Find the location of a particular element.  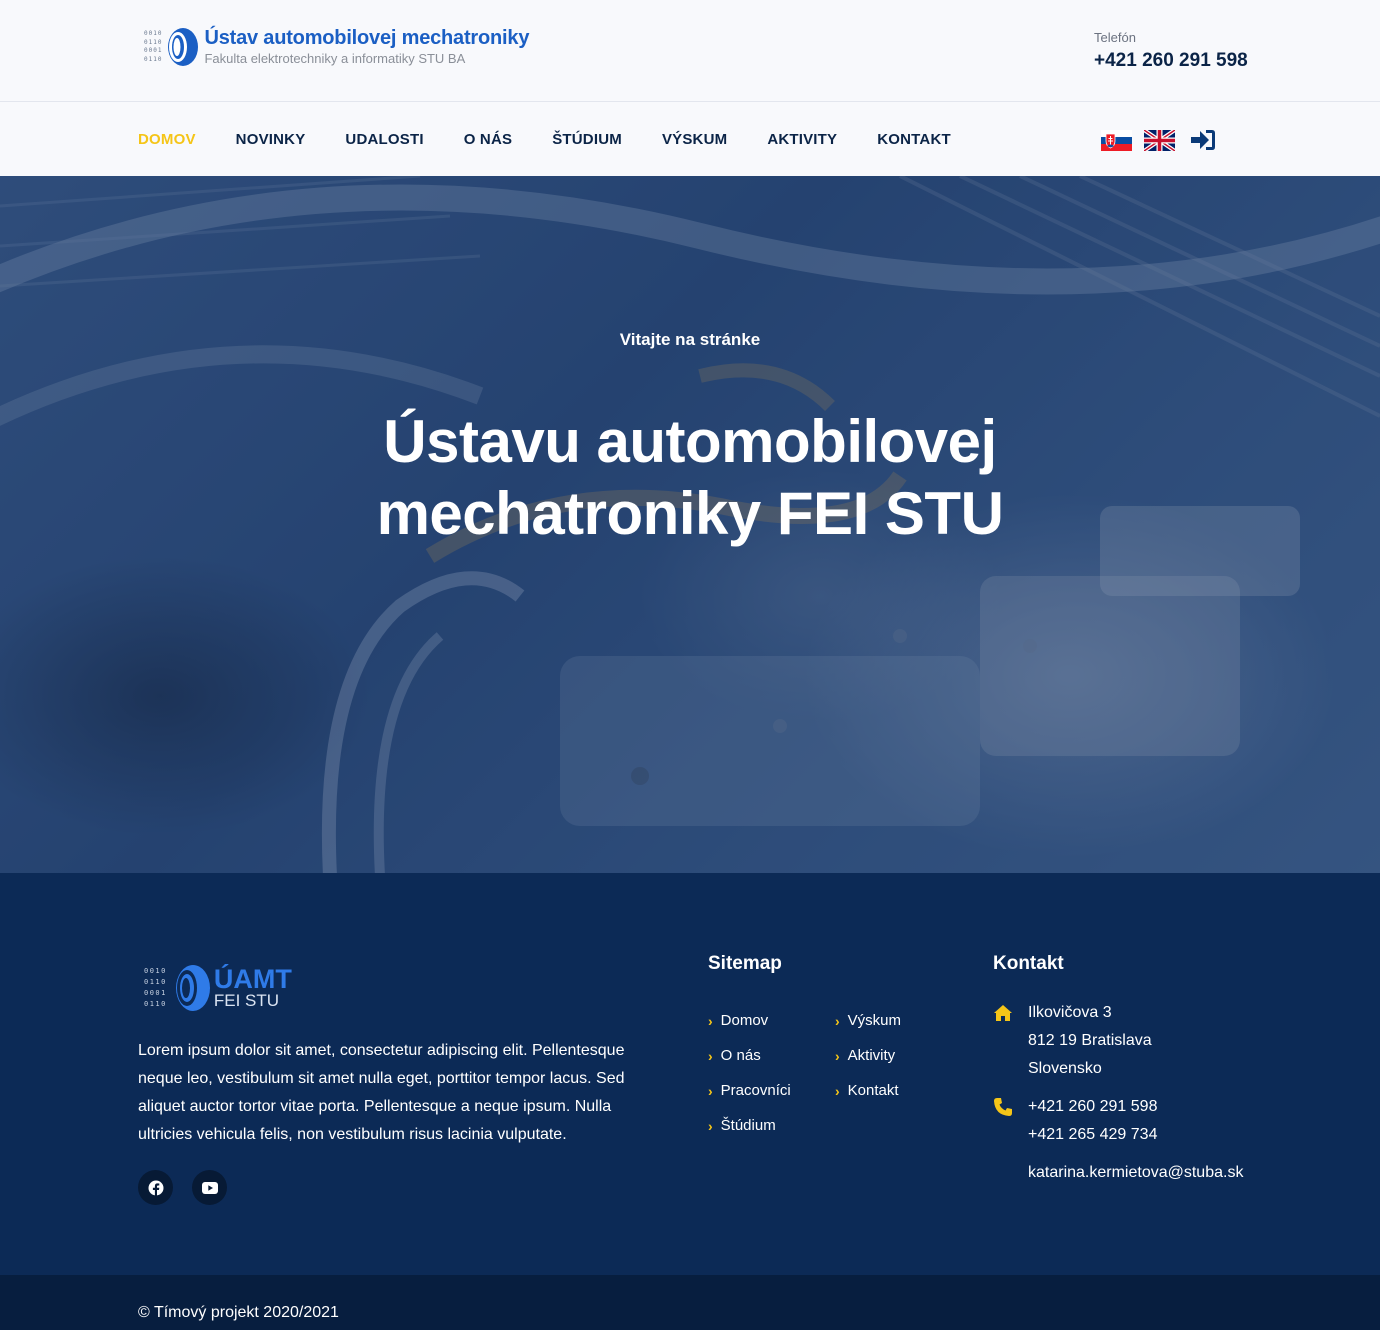

sitemap-link-aktivity: › Aktivity is located at coordinates (868, 1055).